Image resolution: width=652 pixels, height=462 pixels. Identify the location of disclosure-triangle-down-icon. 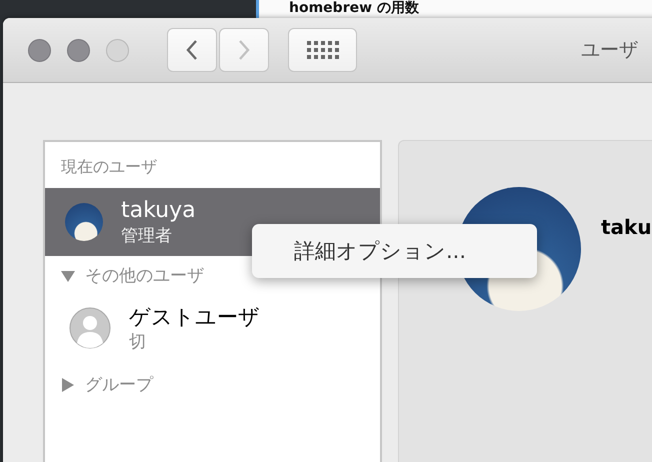
(68, 275).